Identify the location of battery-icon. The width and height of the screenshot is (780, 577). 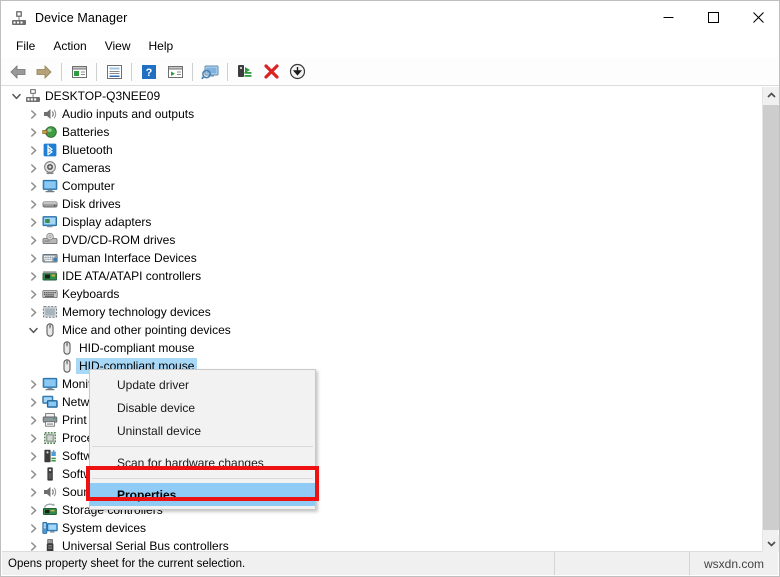
(50, 132).